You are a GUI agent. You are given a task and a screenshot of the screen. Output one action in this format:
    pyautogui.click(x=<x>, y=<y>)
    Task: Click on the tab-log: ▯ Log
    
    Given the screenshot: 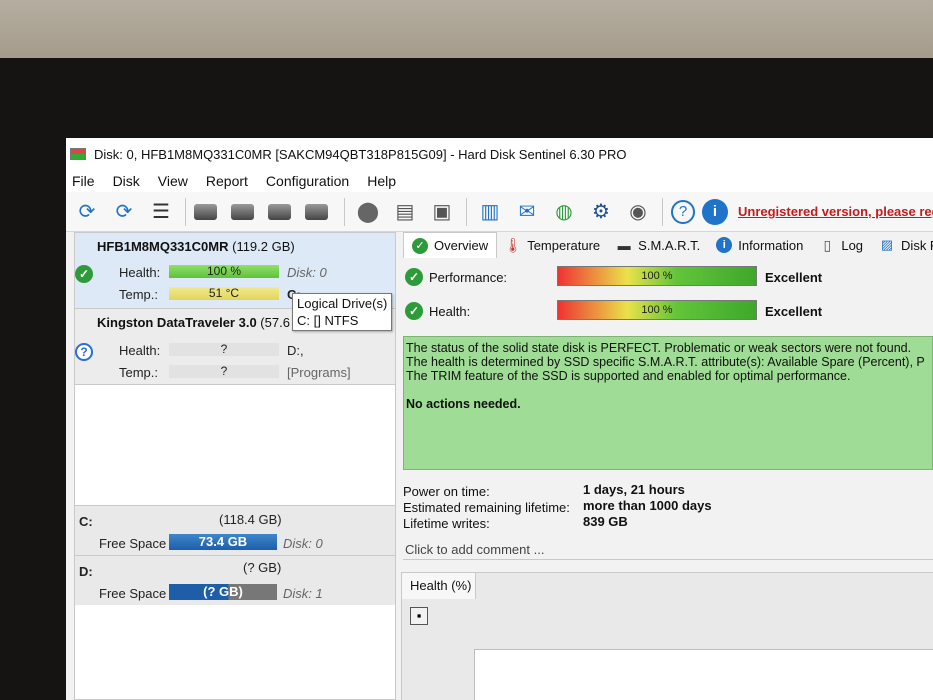 What is the action you would take?
    pyautogui.click(x=841, y=245)
    